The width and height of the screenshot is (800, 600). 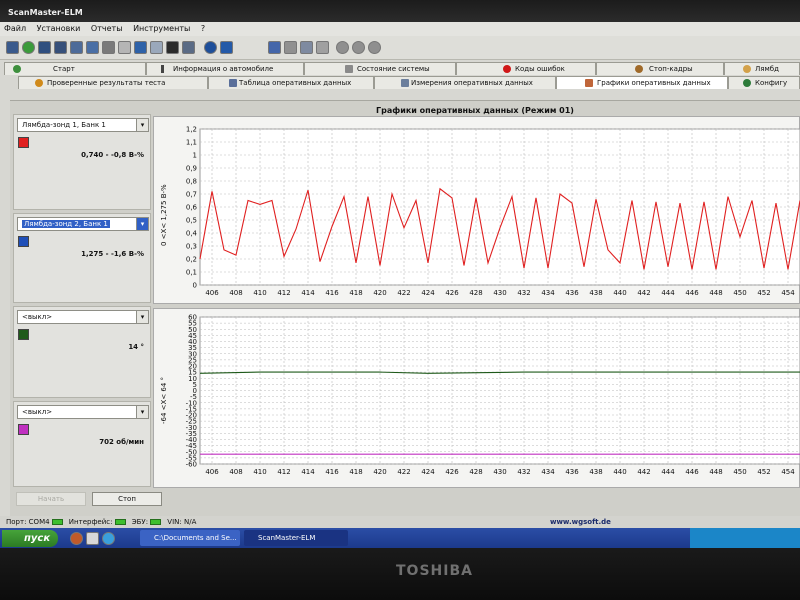 I want to click on globe-icon, so click(x=28, y=47).